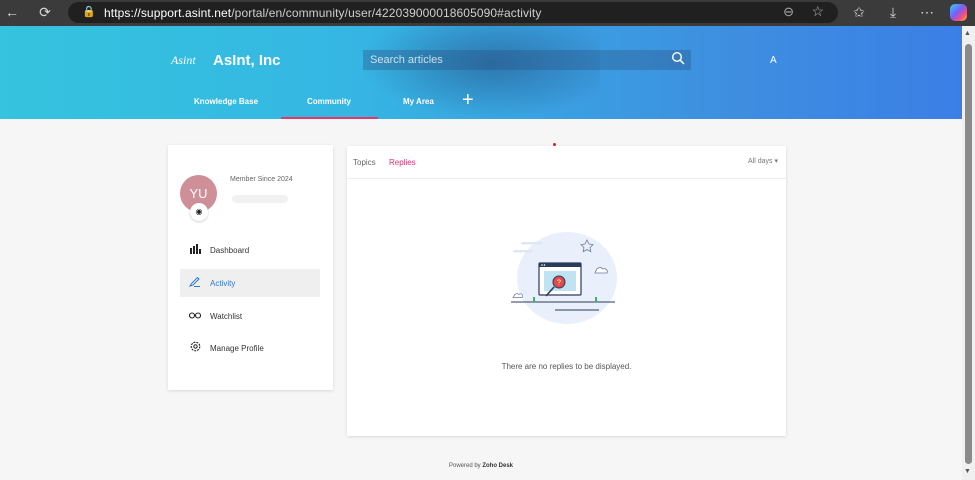  What do you see at coordinates (89, 12) in the screenshot?
I see `lock-icon: 🔒` at bounding box center [89, 12].